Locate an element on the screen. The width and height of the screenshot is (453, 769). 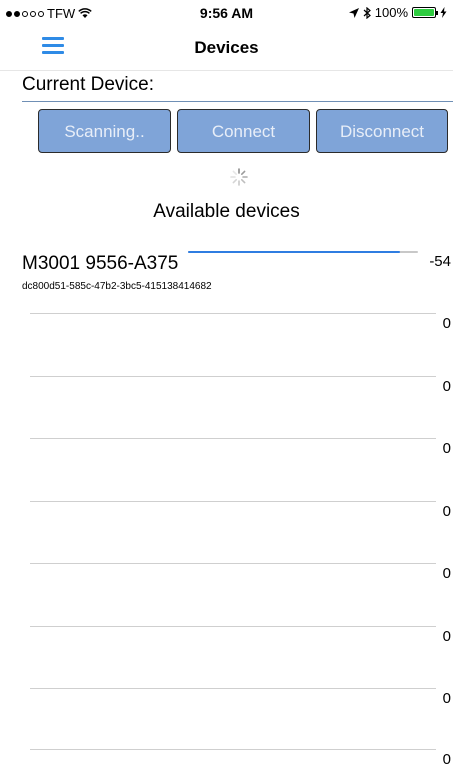
battery-icon is located at coordinates (425, 12).